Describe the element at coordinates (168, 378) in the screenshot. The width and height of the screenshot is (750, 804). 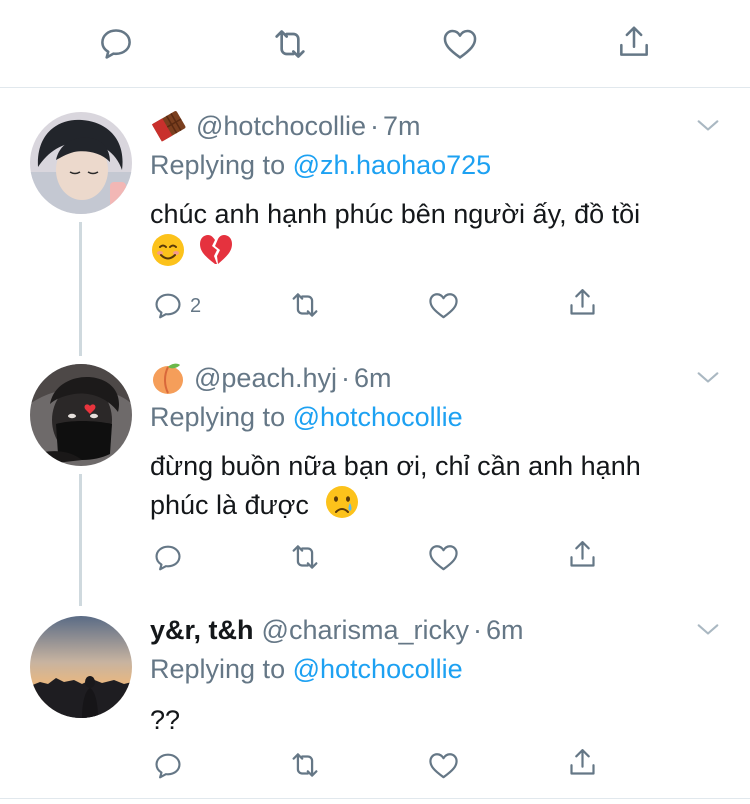
I see `peach-icon` at that location.